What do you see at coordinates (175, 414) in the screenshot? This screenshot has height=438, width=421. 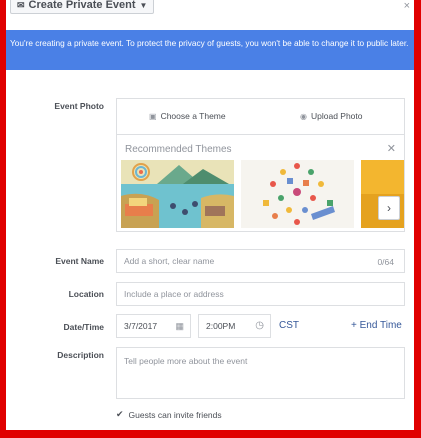 I see `guests-invite-label: Guests can invite friends` at bounding box center [175, 414].